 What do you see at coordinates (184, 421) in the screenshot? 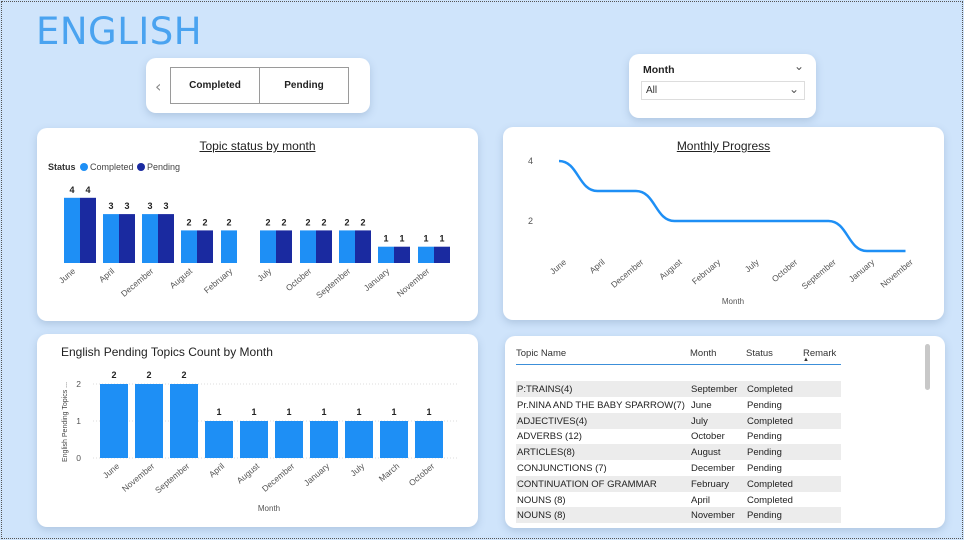
I see `bar-september` at bounding box center [184, 421].